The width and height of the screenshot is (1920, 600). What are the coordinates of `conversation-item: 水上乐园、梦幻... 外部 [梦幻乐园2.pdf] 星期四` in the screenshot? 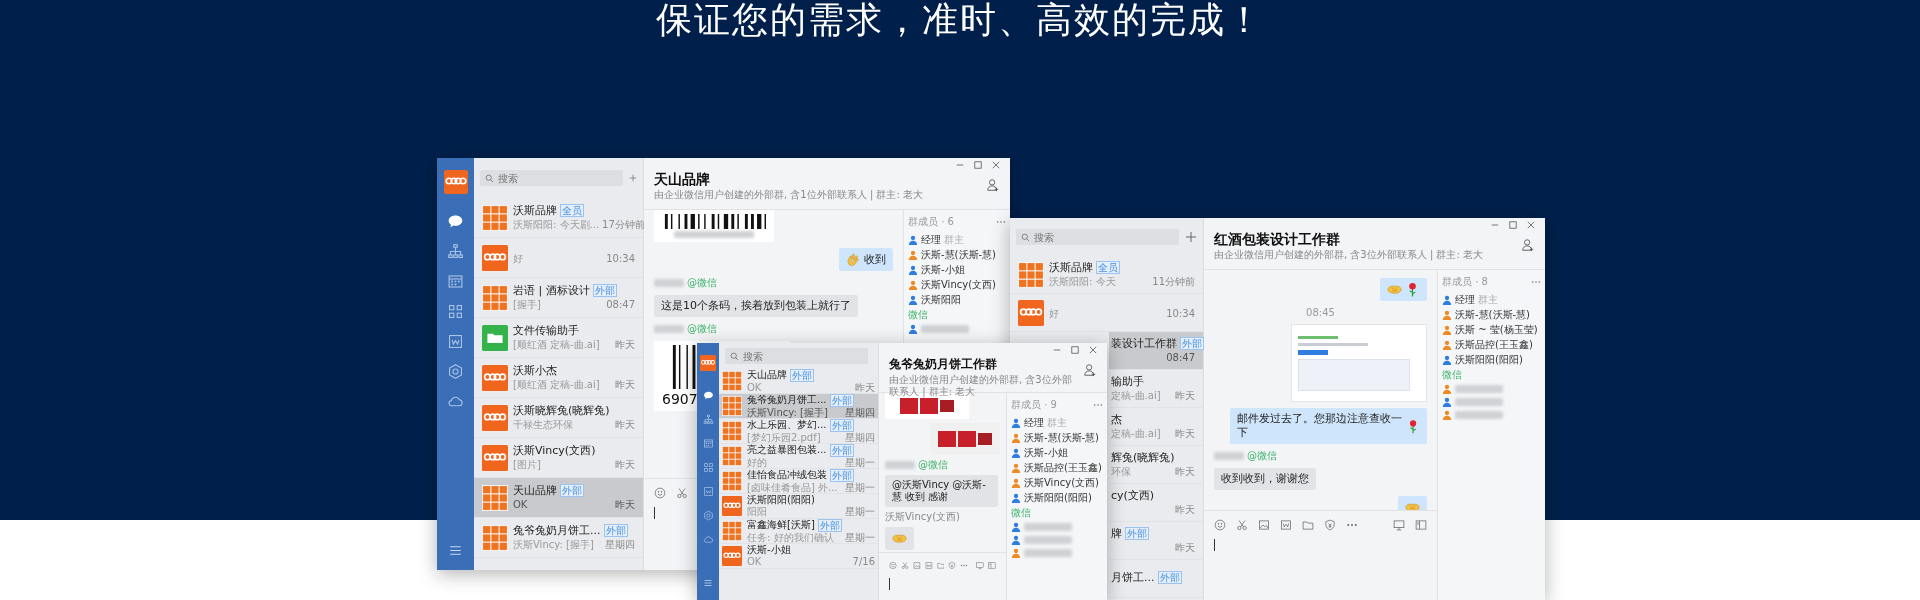 It's located at (798, 431).